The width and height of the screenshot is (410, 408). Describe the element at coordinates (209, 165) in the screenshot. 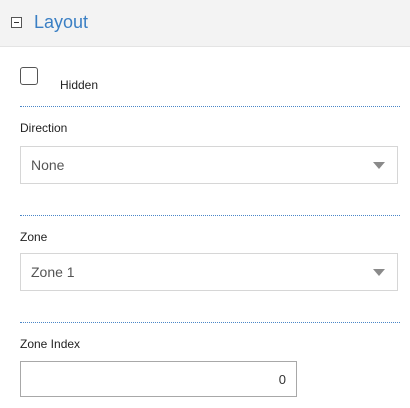

I see `direction-select: None` at that location.